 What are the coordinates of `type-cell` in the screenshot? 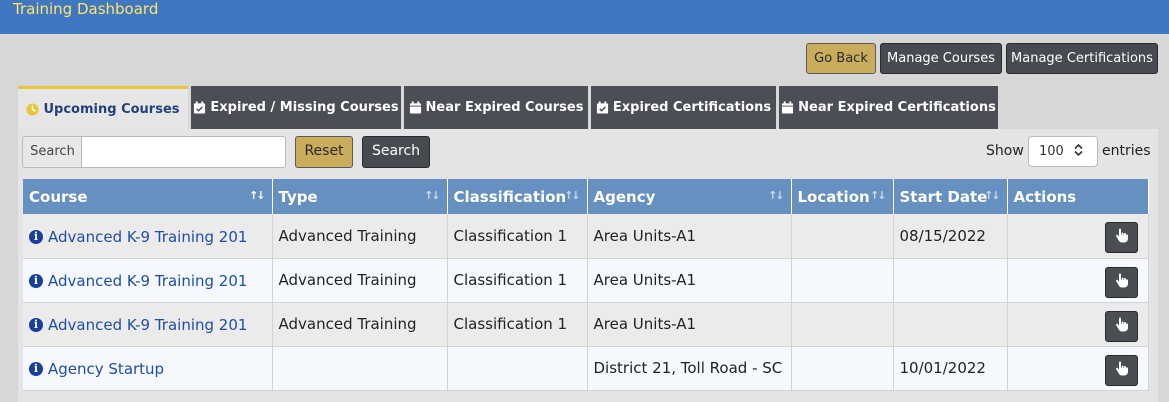 It's located at (360, 368).